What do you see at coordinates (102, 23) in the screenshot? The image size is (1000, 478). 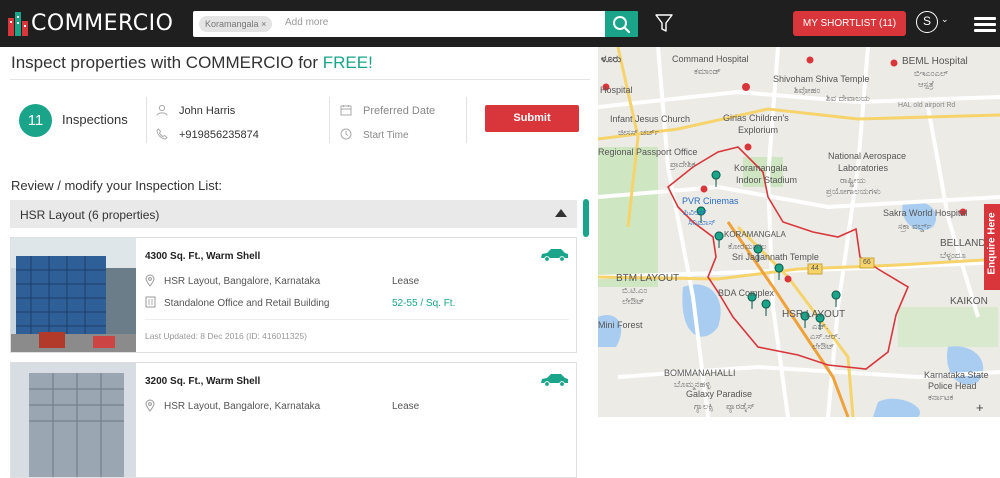 I see `logo-text: COMMERCIO` at bounding box center [102, 23].